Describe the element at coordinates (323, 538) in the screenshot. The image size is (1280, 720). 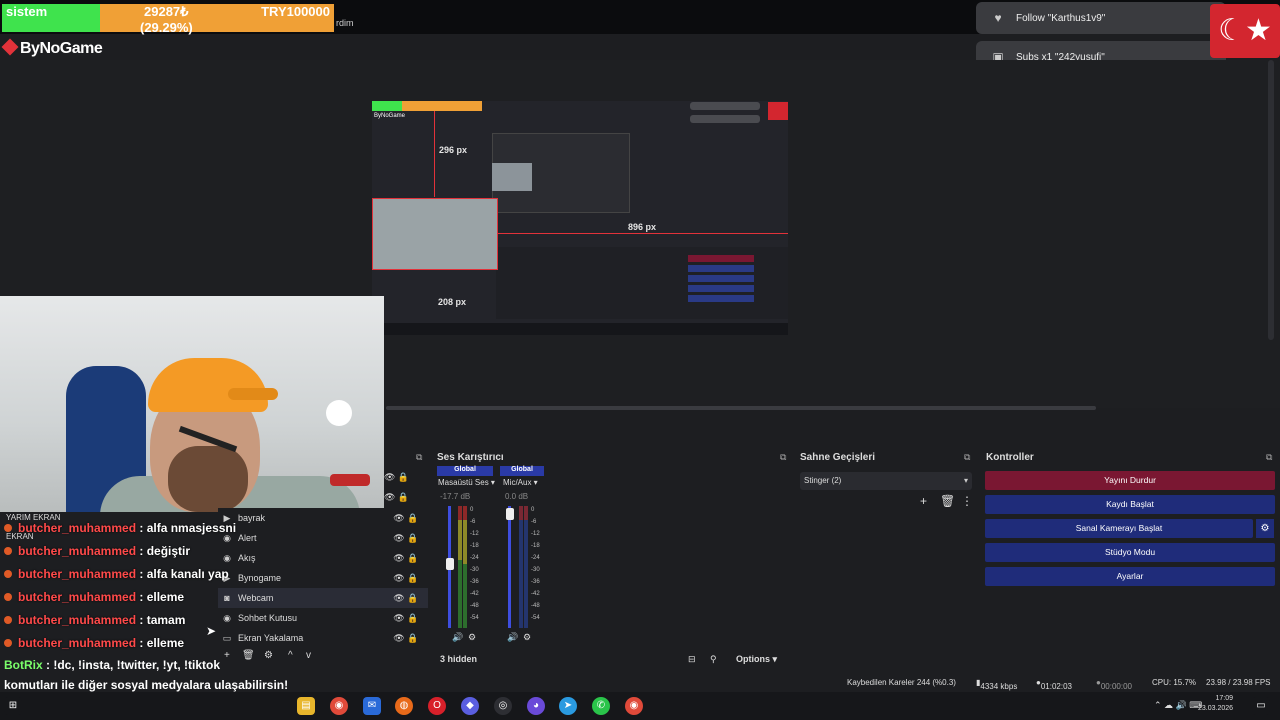
I see `source-item: ◉ Alert 👁 🔒` at that location.